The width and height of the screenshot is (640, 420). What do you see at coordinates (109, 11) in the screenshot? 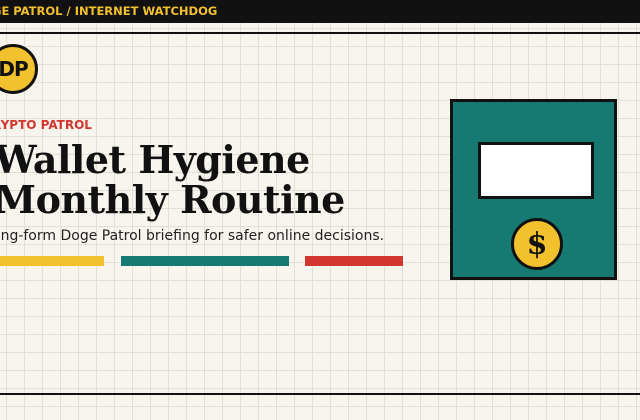
I see `site-tagline: GE PATROL / INTERNET WATCHDOG` at bounding box center [109, 11].